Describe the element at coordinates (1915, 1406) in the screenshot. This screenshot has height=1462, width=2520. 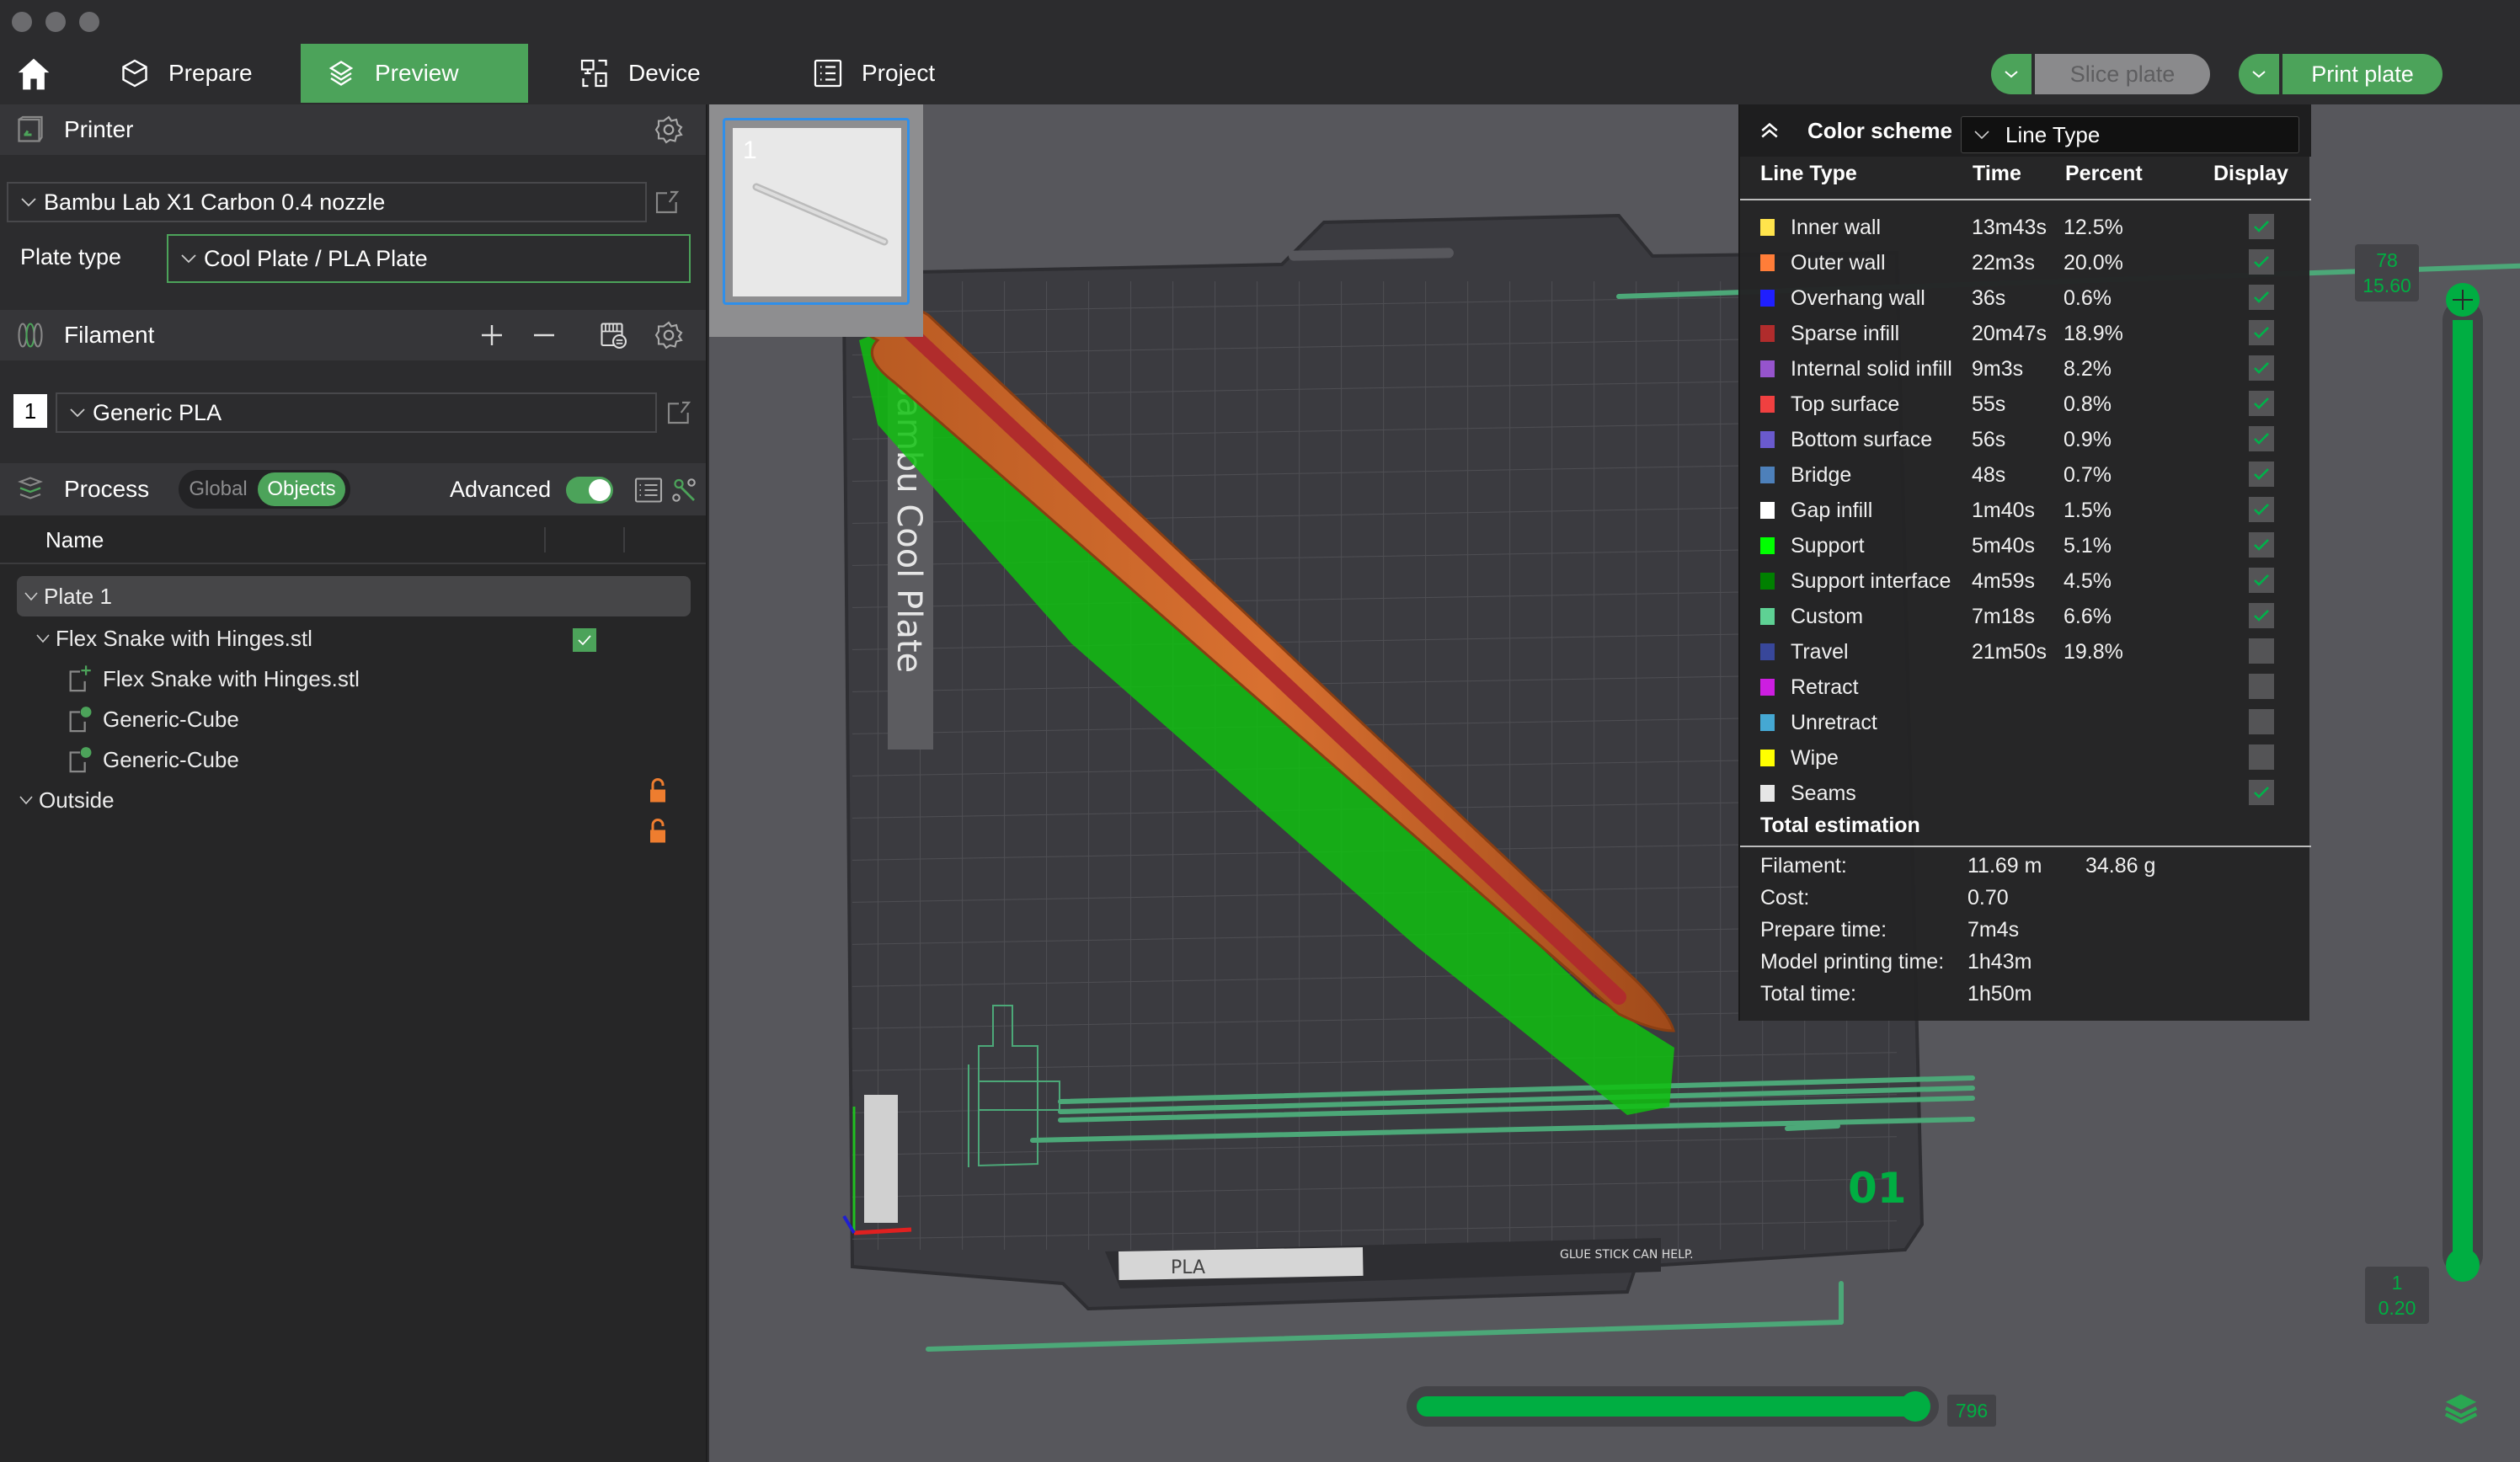
I see `move-slider-handle` at that location.